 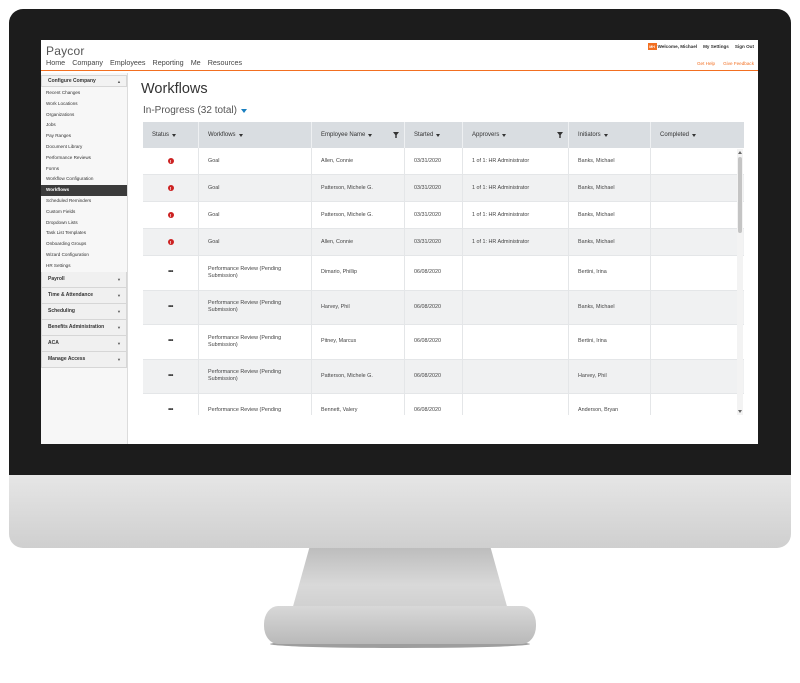 What do you see at coordinates (347, 375) in the screenshot?
I see `cell-text: Patterson, Michele G.` at bounding box center [347, 375].